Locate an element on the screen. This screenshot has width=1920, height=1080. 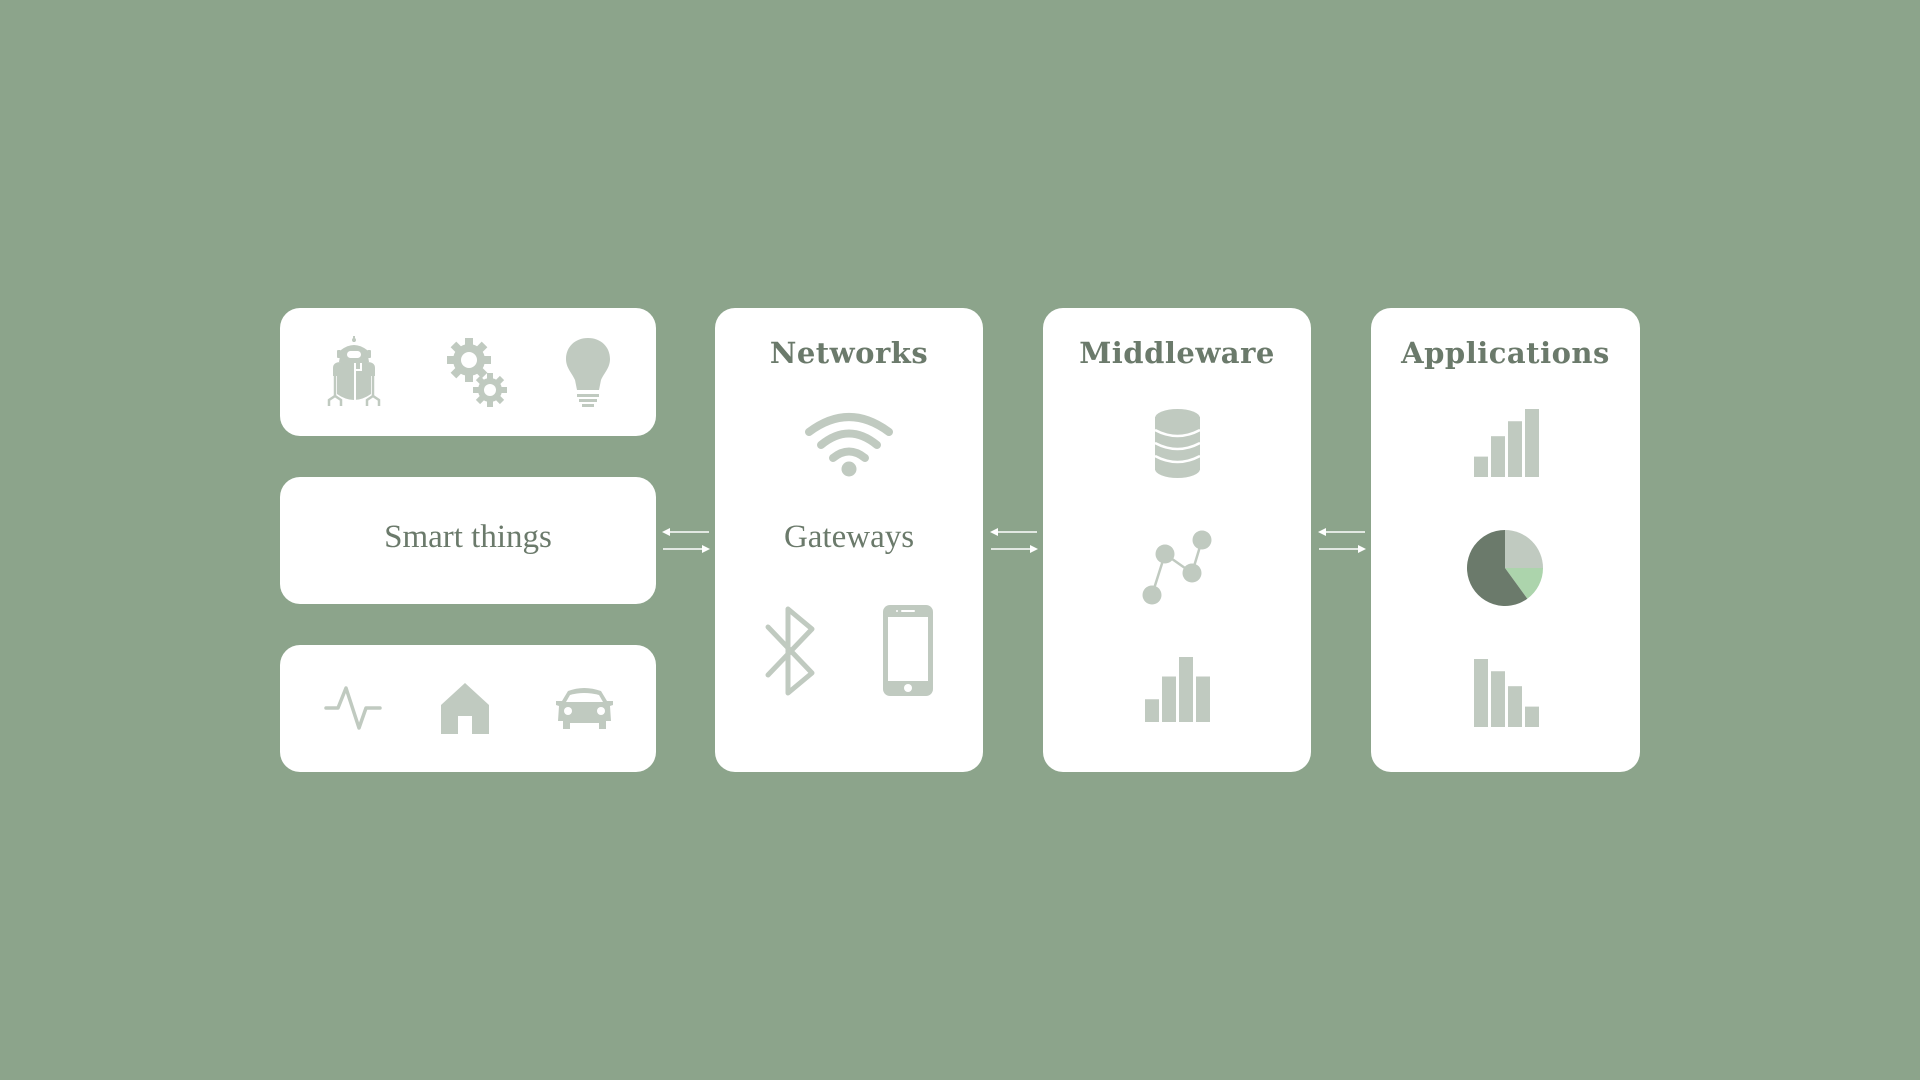
lightbulb-icon is located at coordinates (588, 372).